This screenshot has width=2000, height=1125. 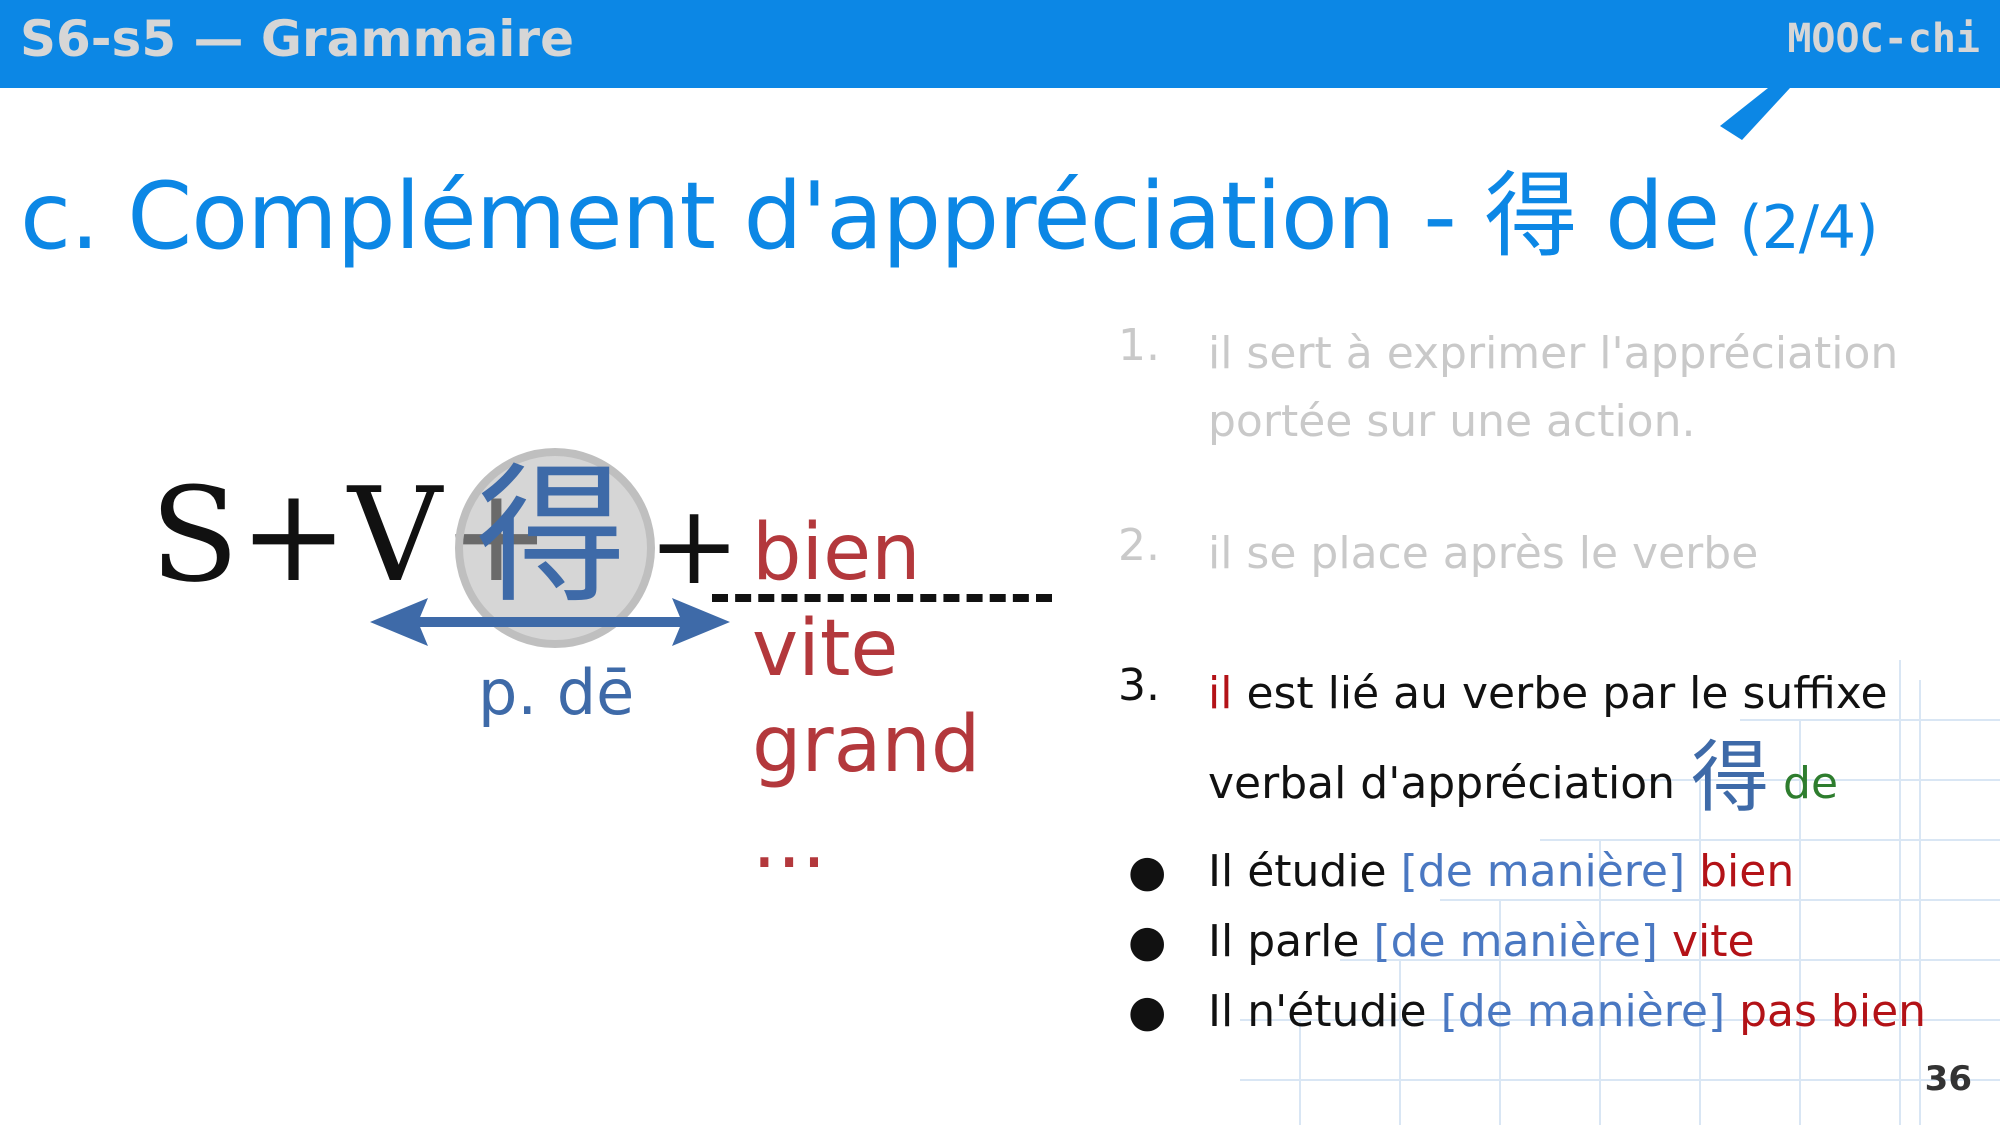 I want to click on point-number: 2., so click(x=1139, y=545).